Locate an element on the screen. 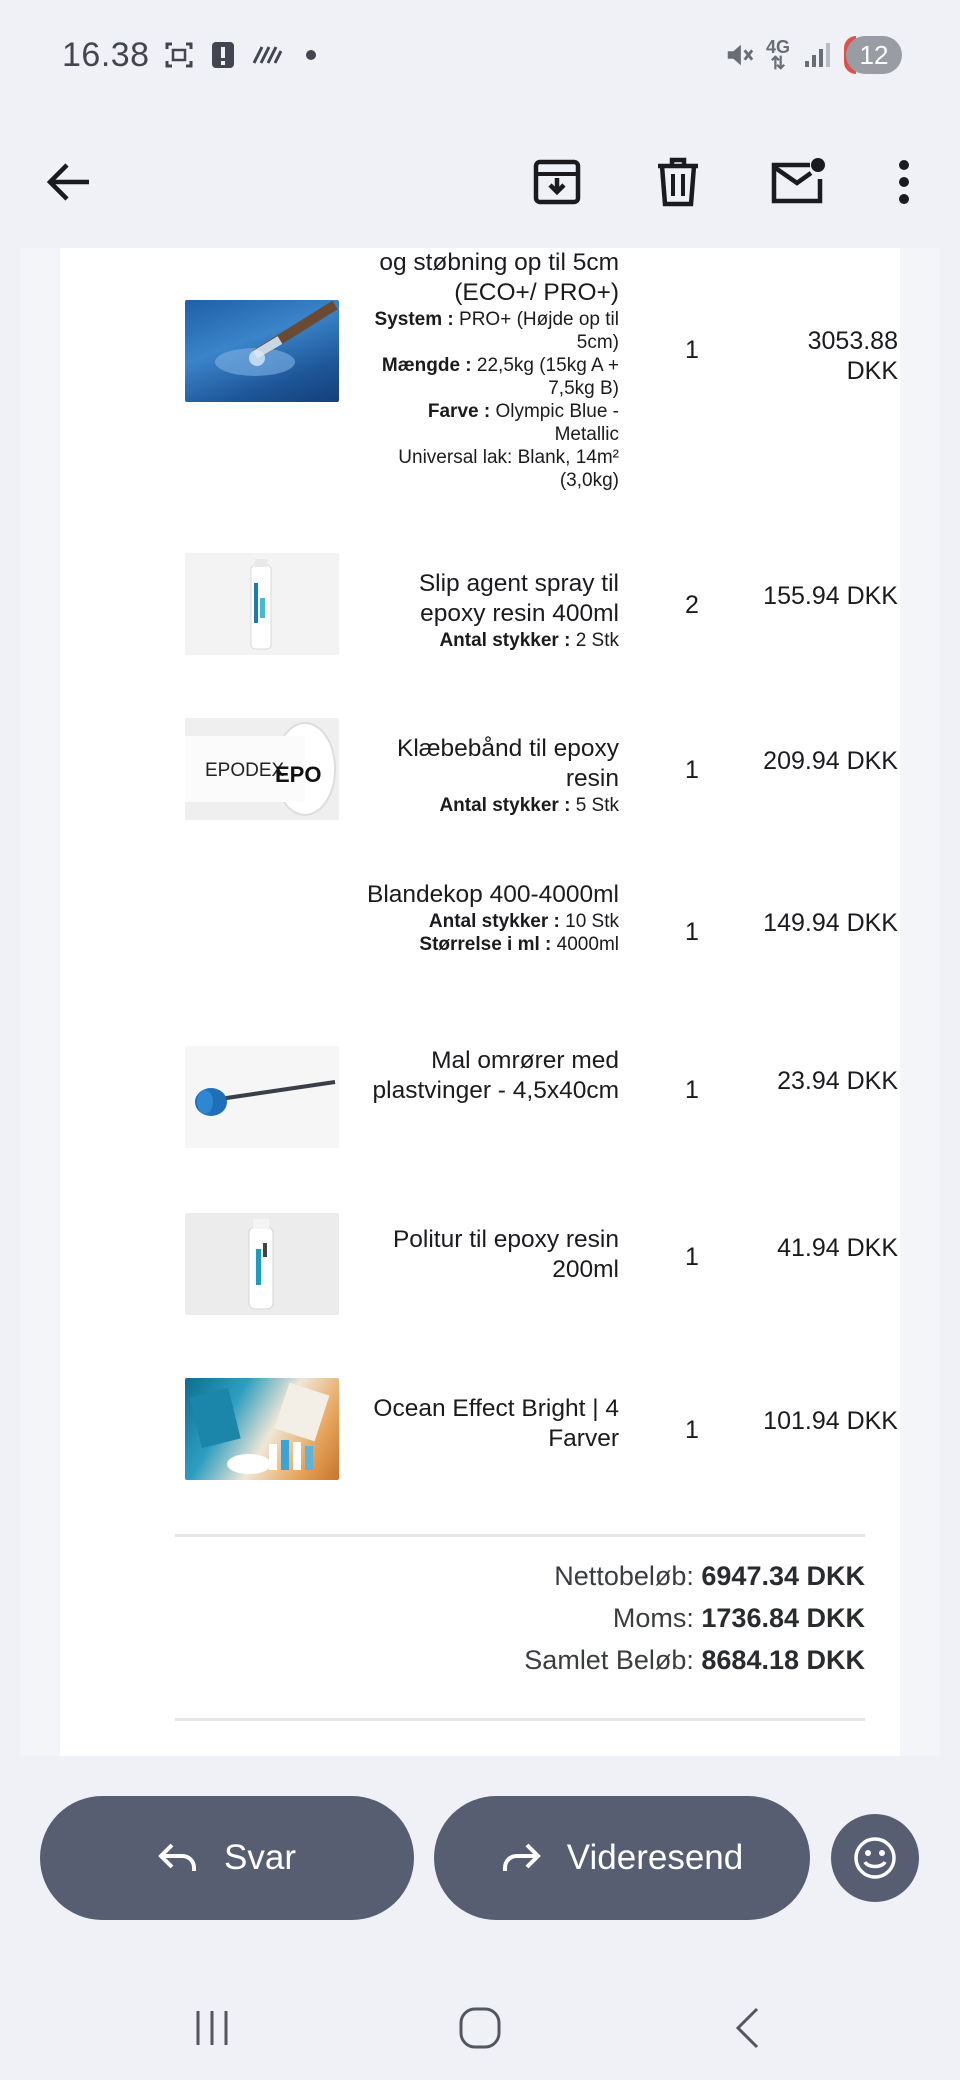 The height and width of the screenshot is (2080, 960). chevron-left-icon is located at coordinates (747, 2028).